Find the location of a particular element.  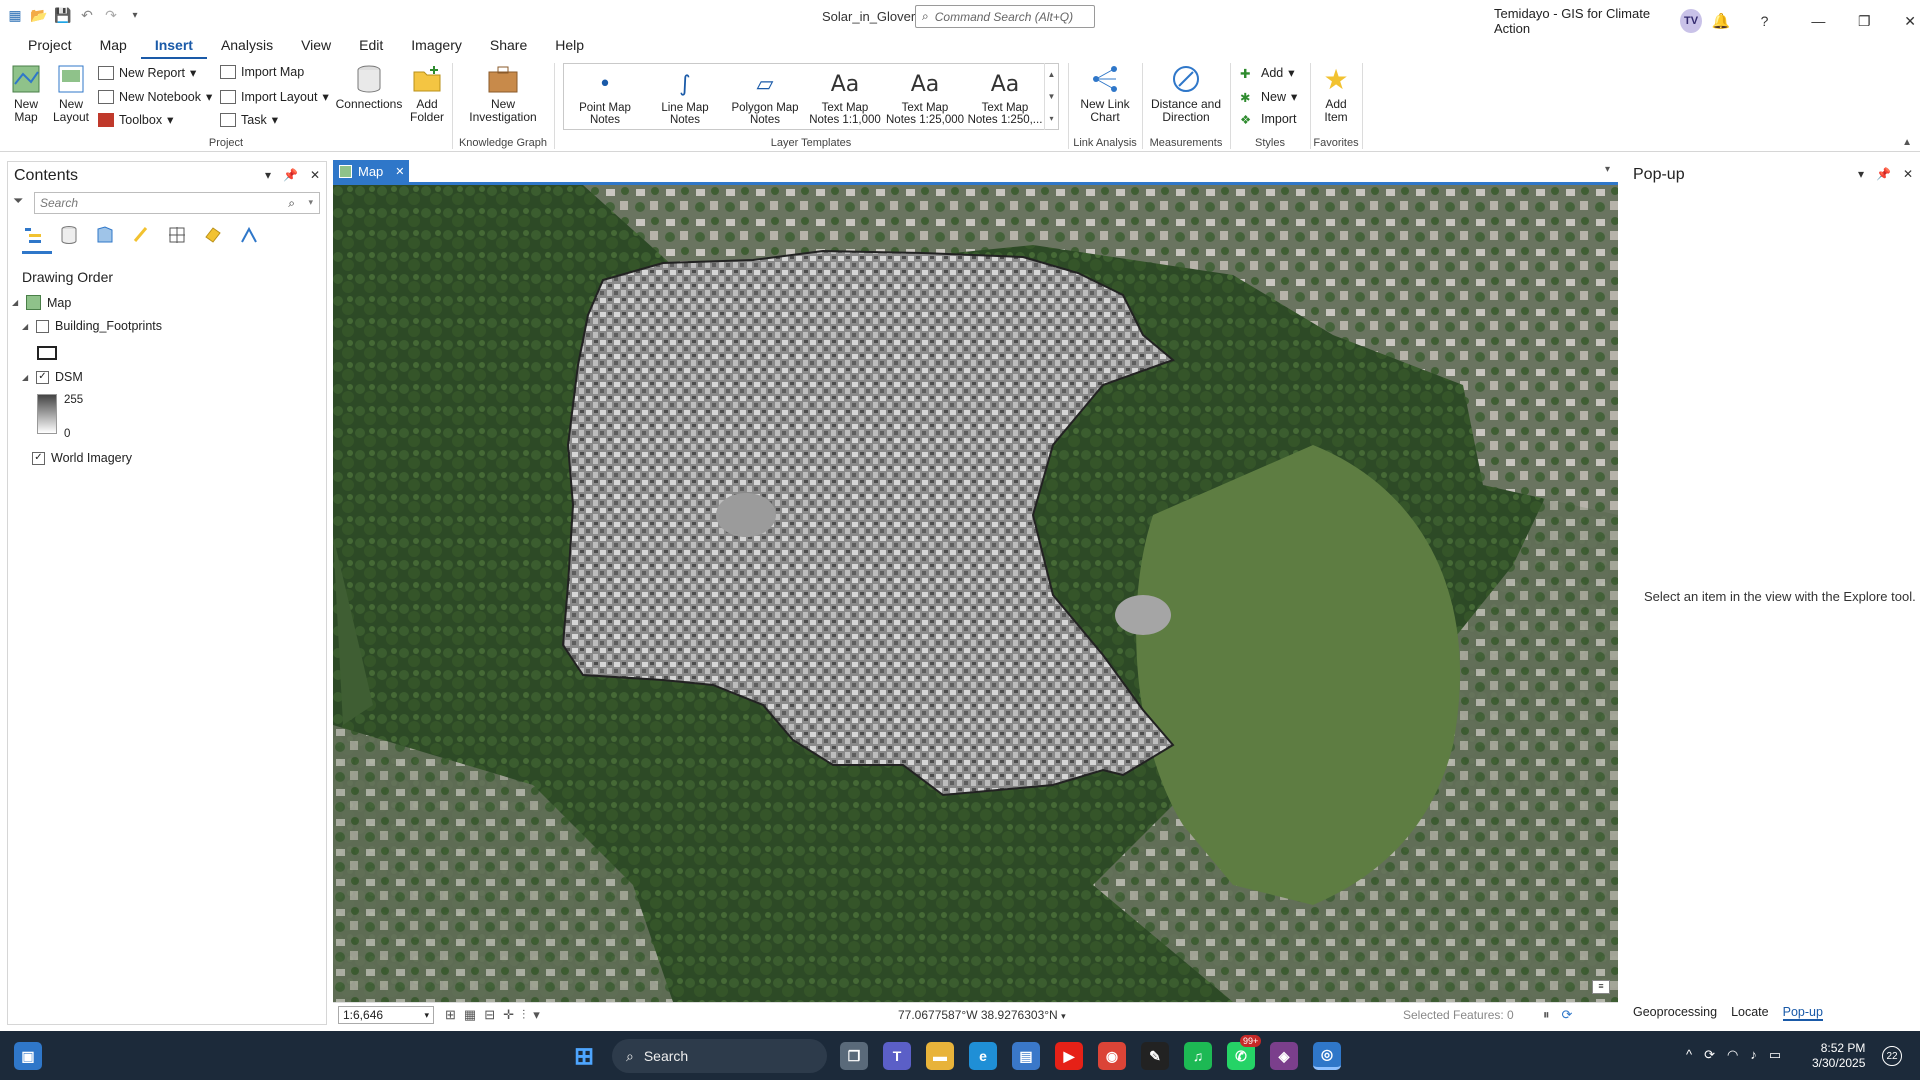

new-report-button: New Report ▾ is located at coordinates (147, 72).